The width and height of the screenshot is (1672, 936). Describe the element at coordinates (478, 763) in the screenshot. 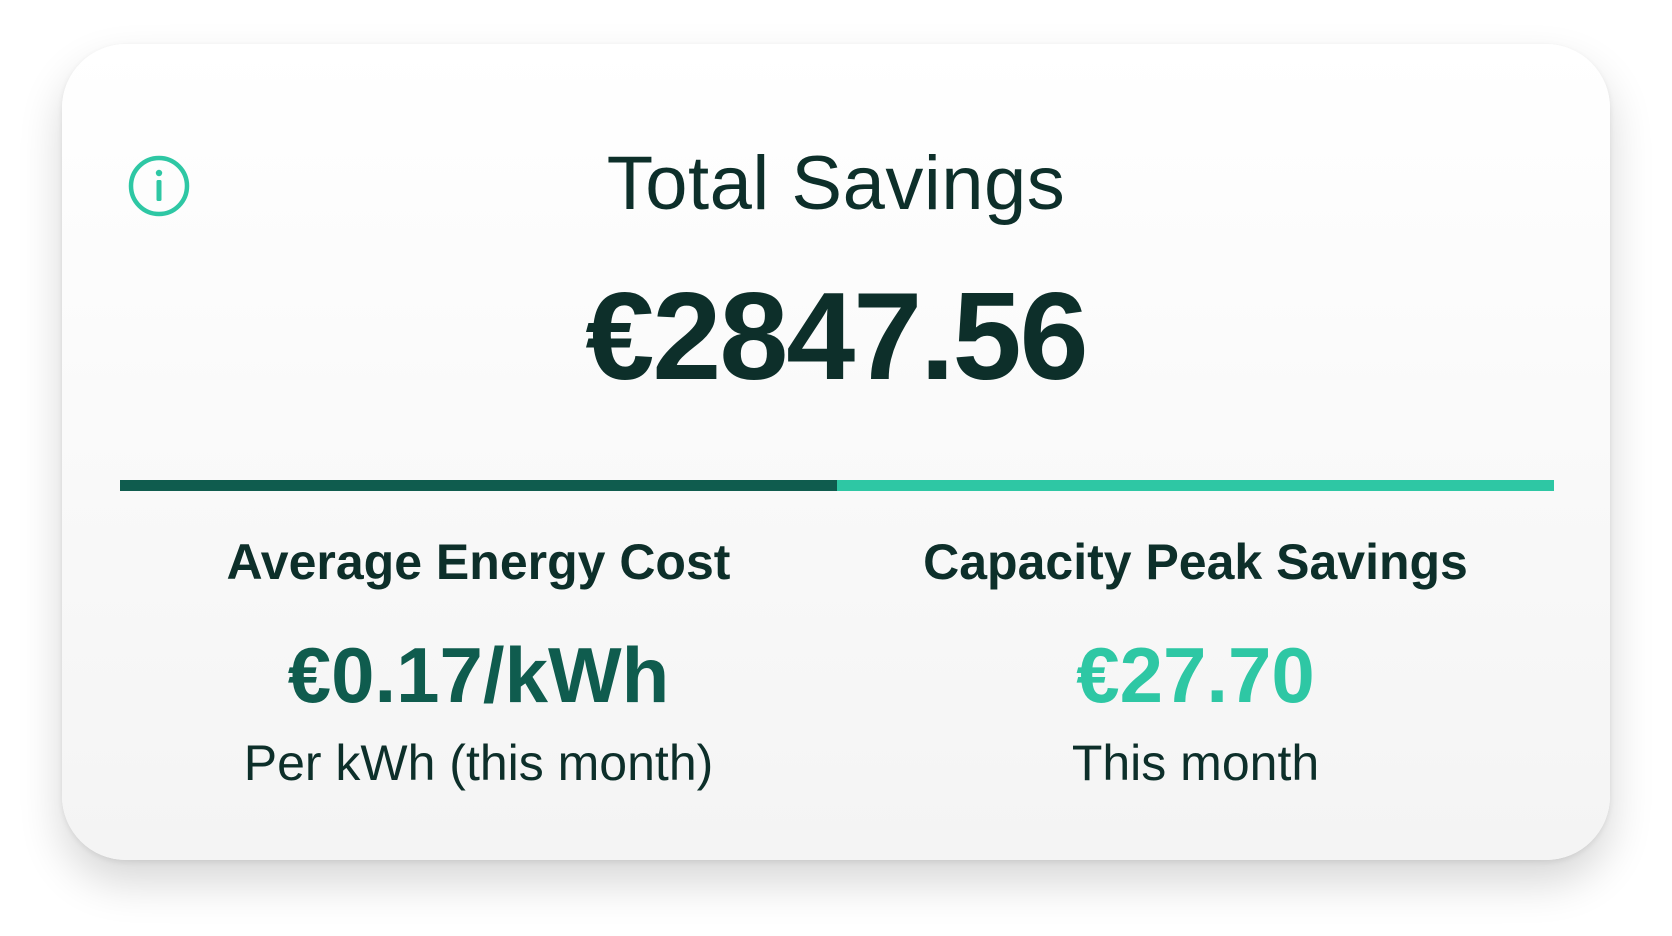

I see `average-energy-cost-subtitle: Per kWh (this month)` at that location.